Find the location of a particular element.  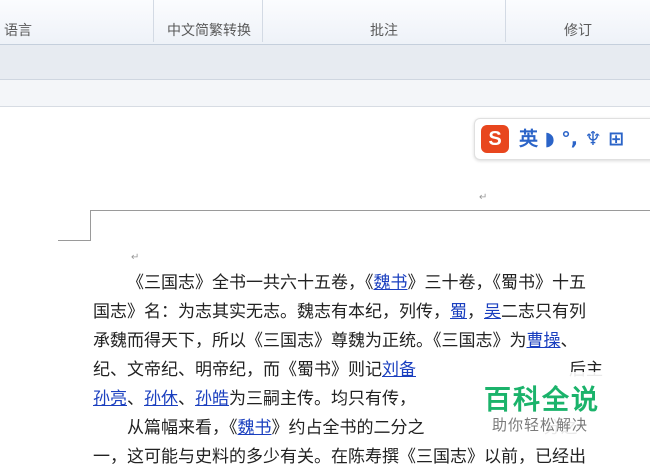

ribbon: 语言 中文简繁转换 批注 修订 is located at coordinates (325, 22).